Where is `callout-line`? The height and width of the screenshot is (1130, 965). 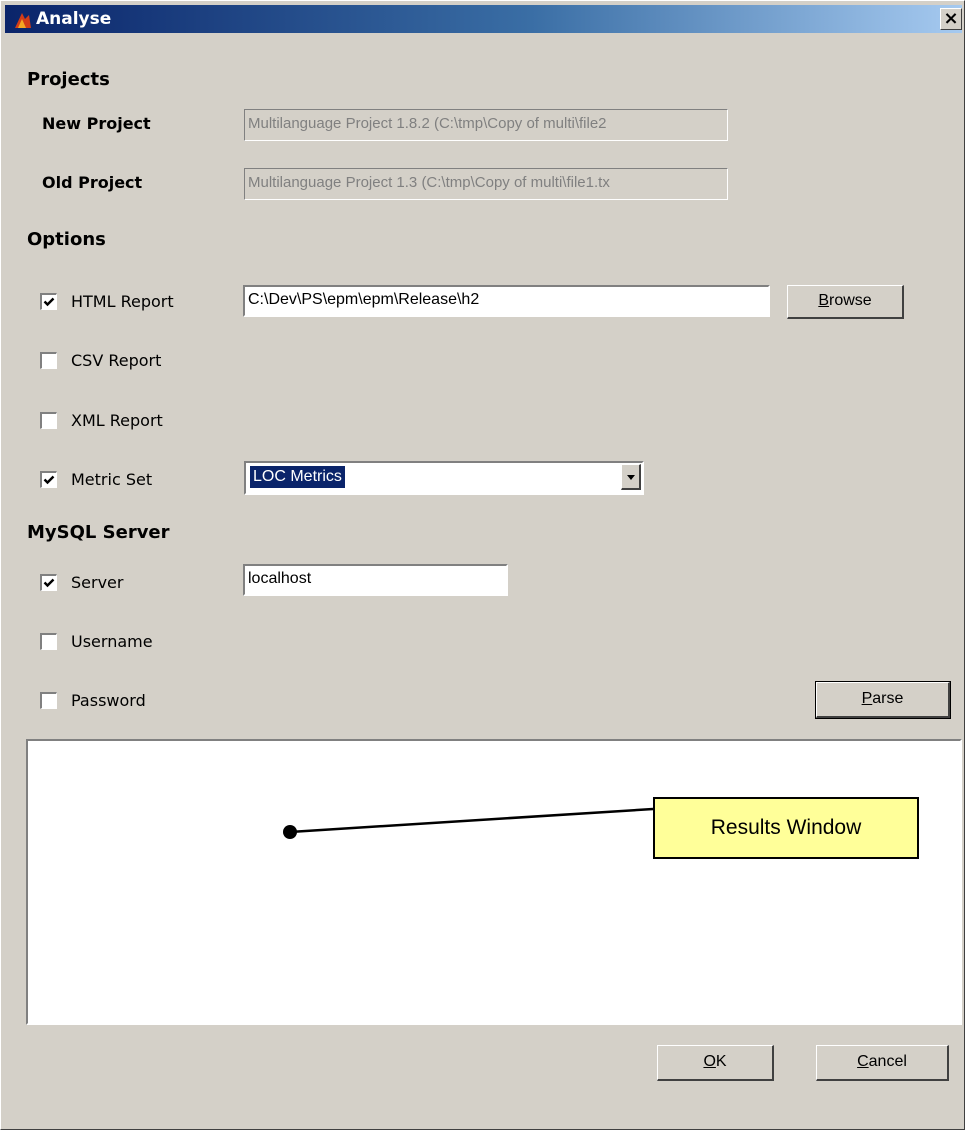
callout-line is located at coordinates (471, 820).